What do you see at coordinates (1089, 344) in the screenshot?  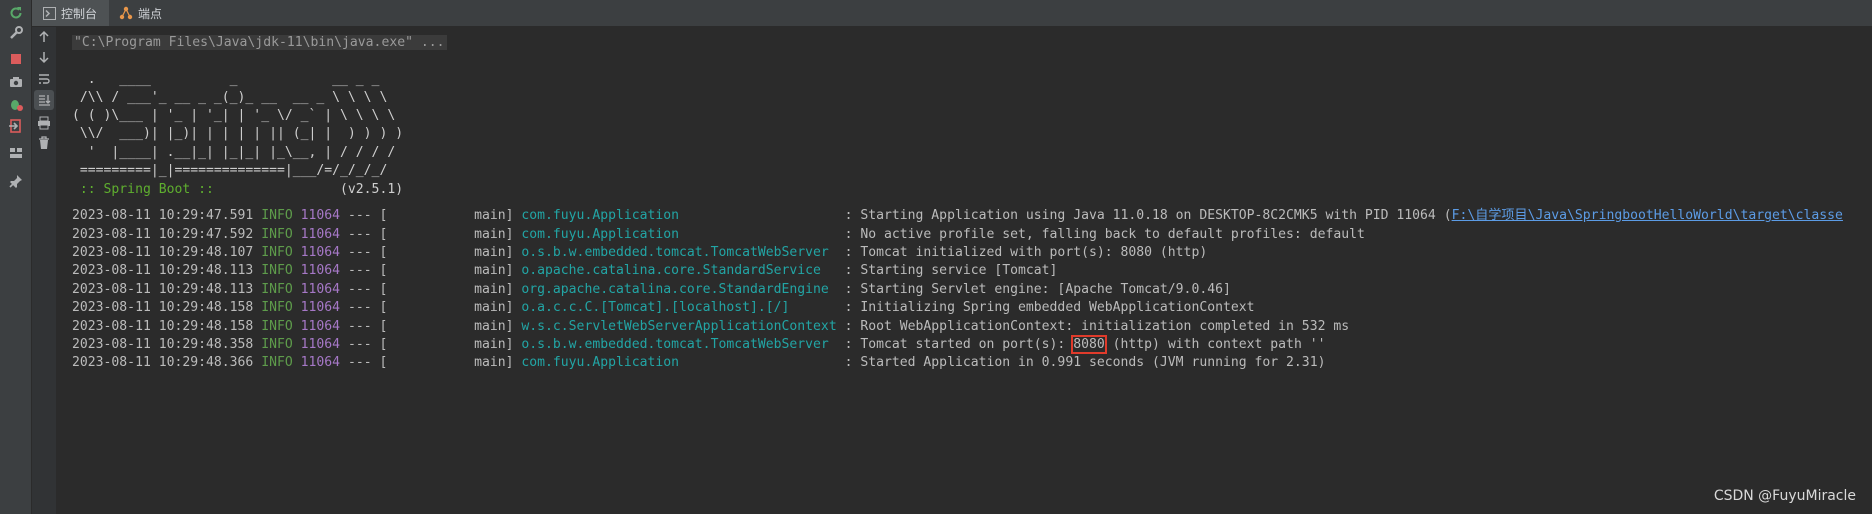 I see `port-highlight: 8080` at bounding box center [1089, 344].